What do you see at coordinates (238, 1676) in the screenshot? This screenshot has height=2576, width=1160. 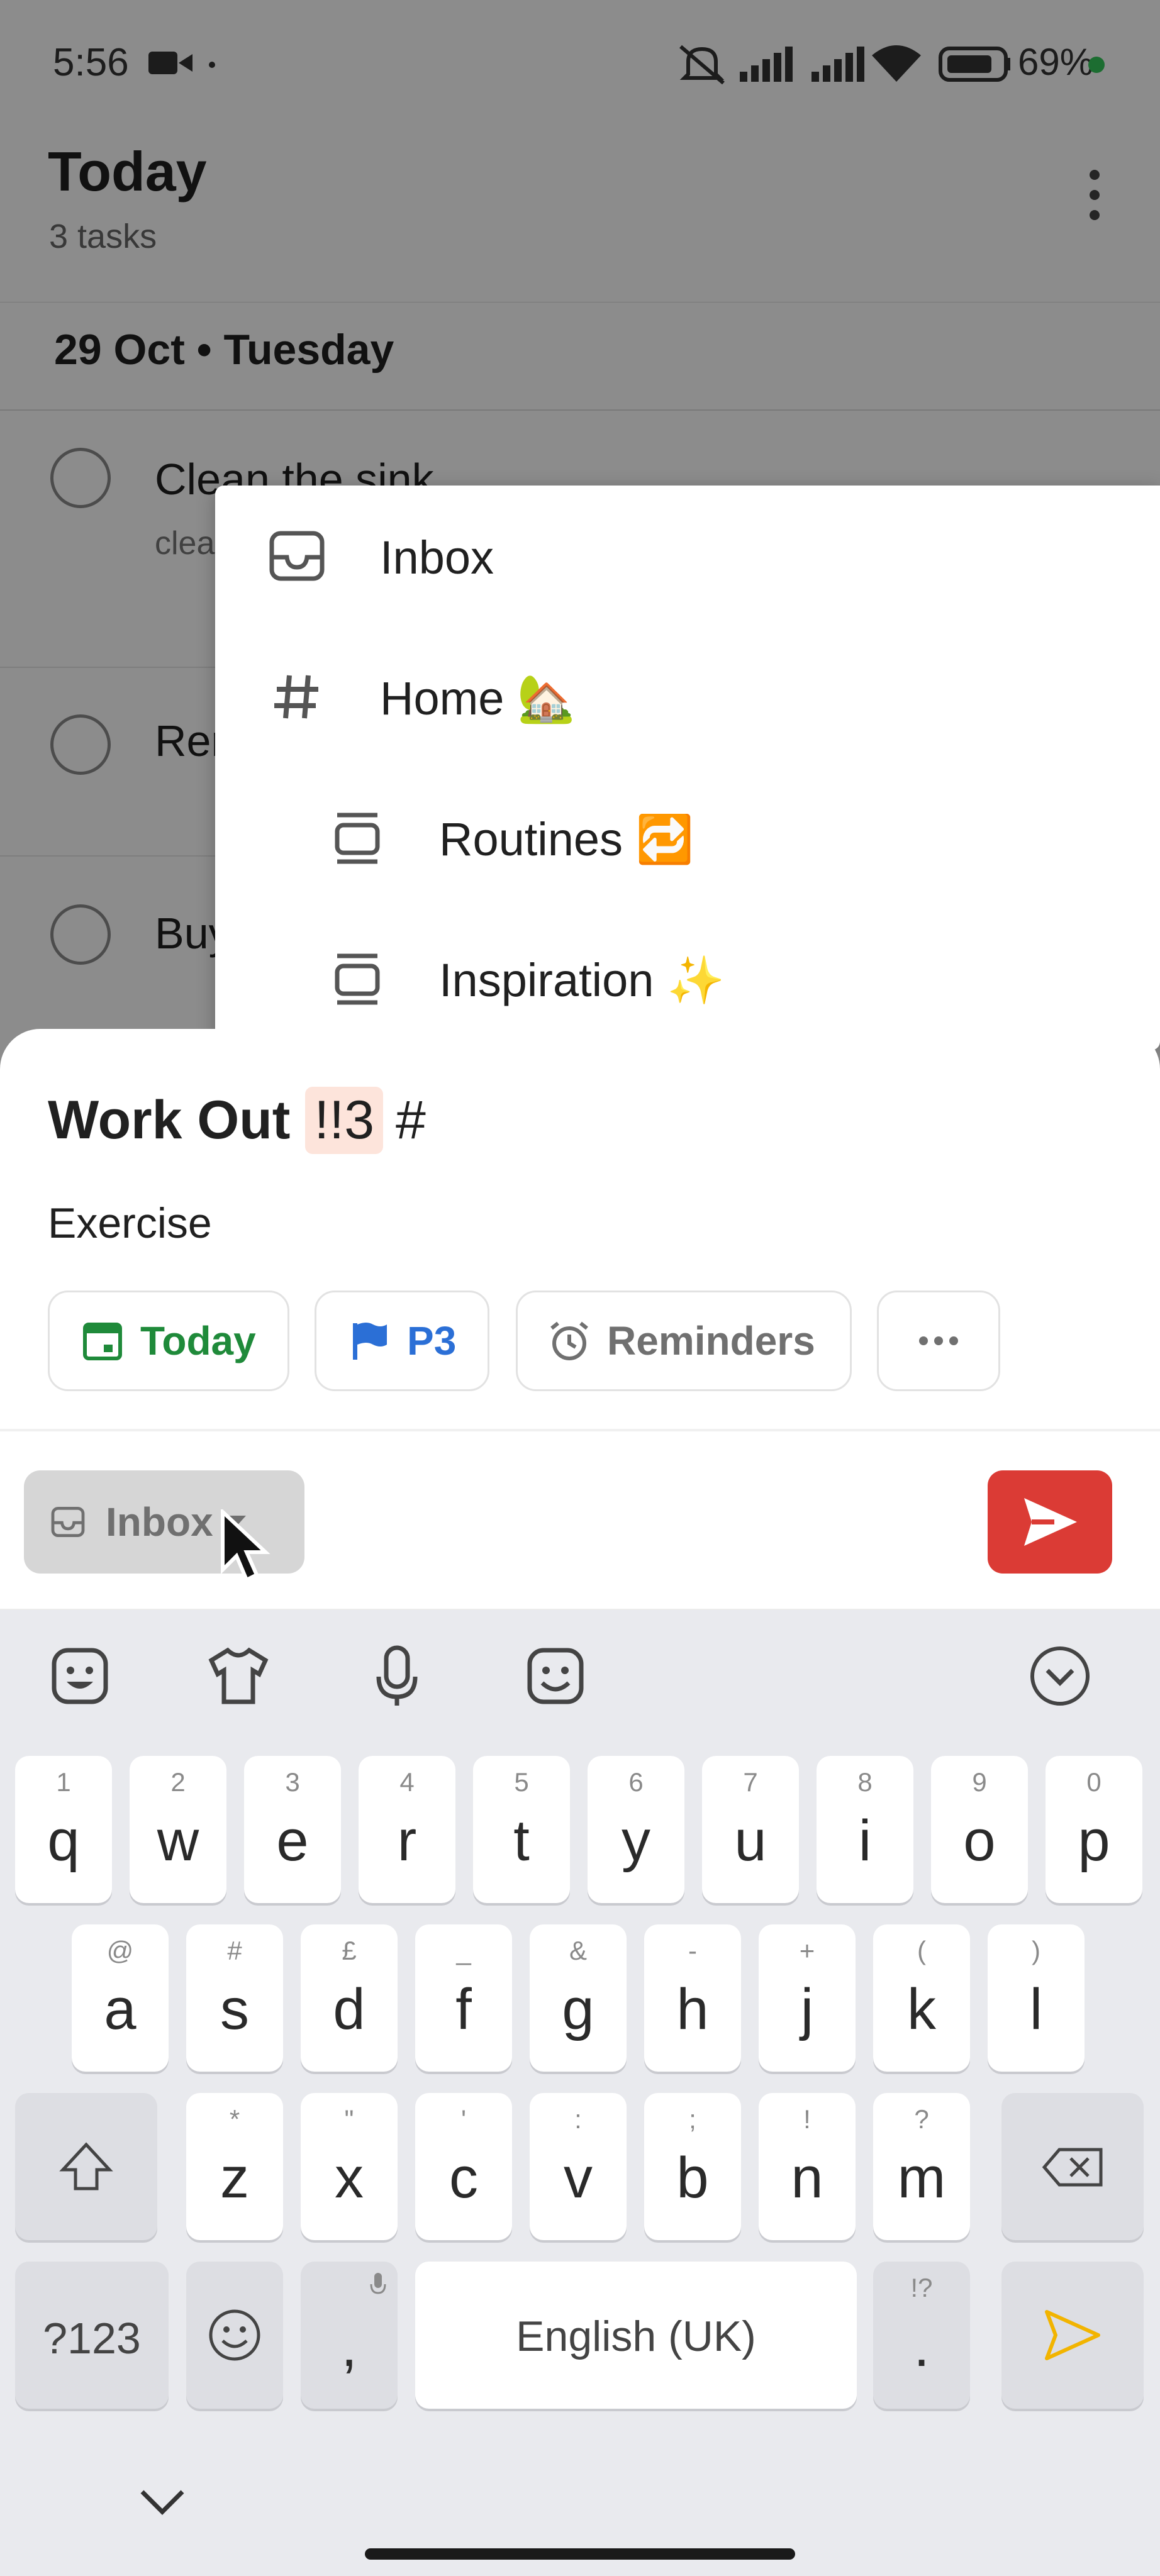 I see `theme-icon` at bounding box center [238, 1676].